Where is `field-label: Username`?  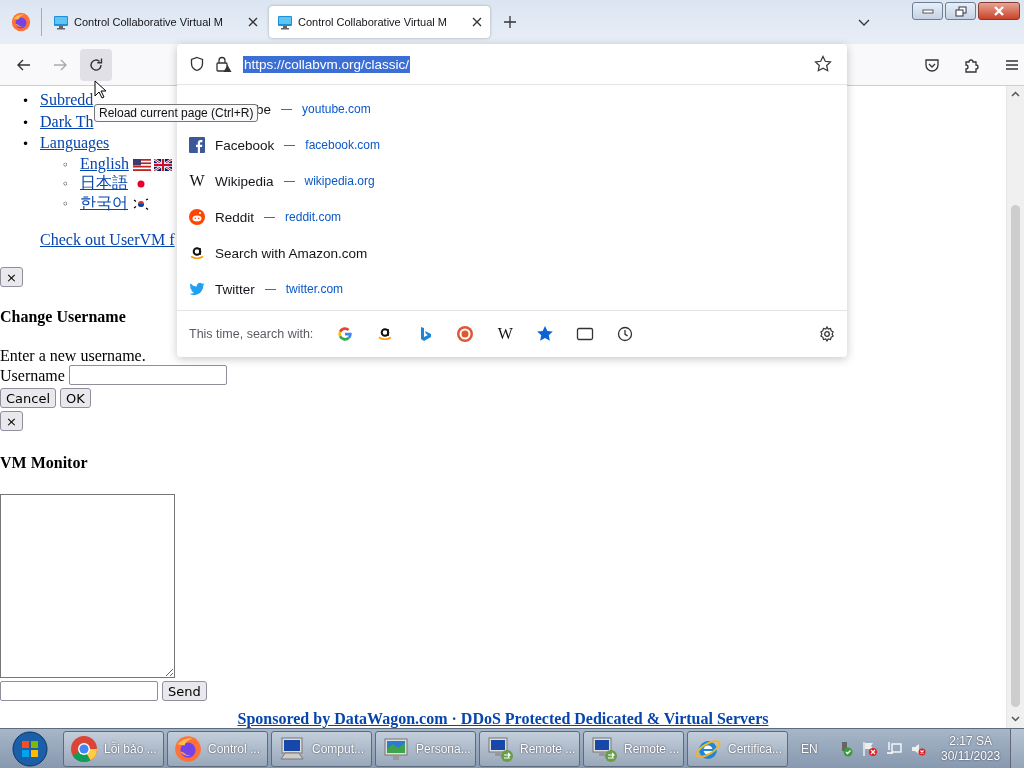
field-label: Username is located at coordinates (32, 375).